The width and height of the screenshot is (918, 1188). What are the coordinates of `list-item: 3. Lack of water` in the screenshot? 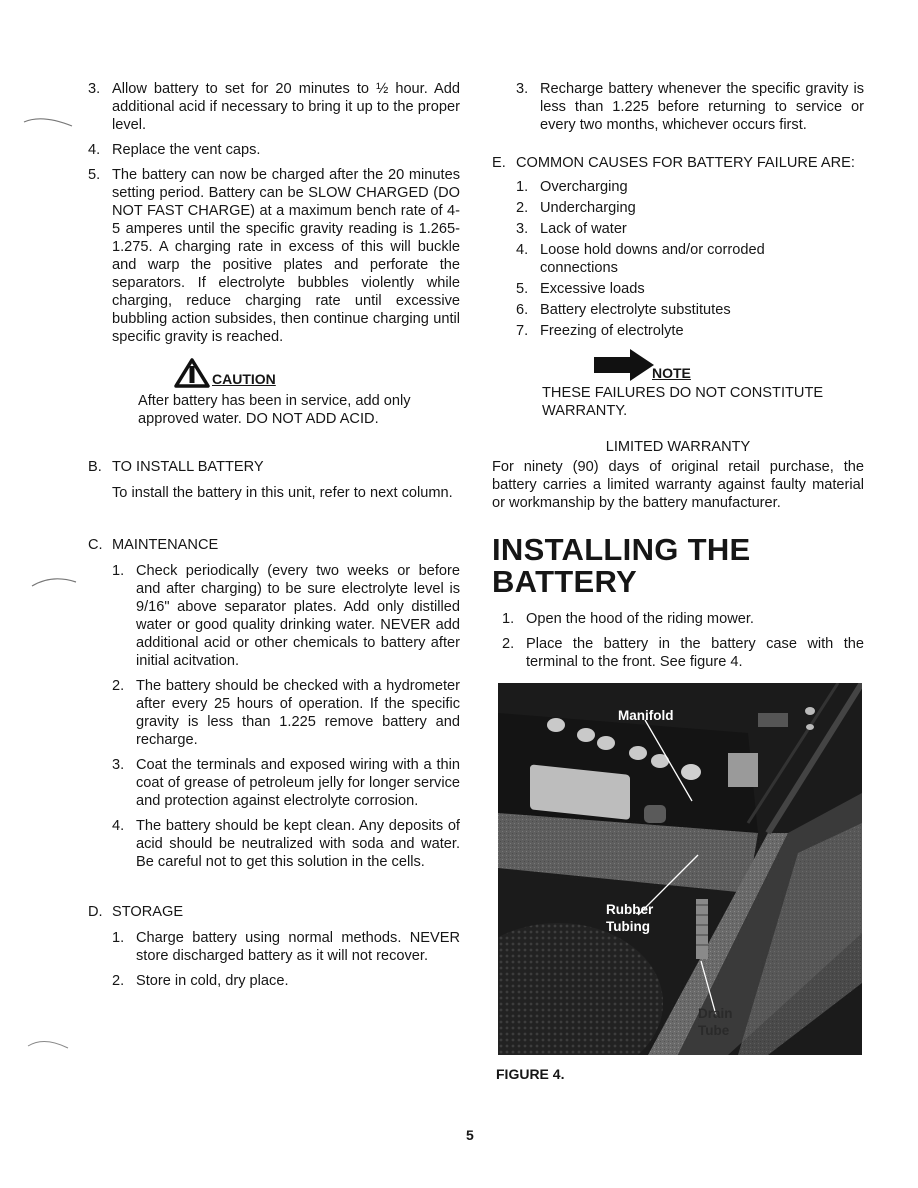 It's located at (571, 229).